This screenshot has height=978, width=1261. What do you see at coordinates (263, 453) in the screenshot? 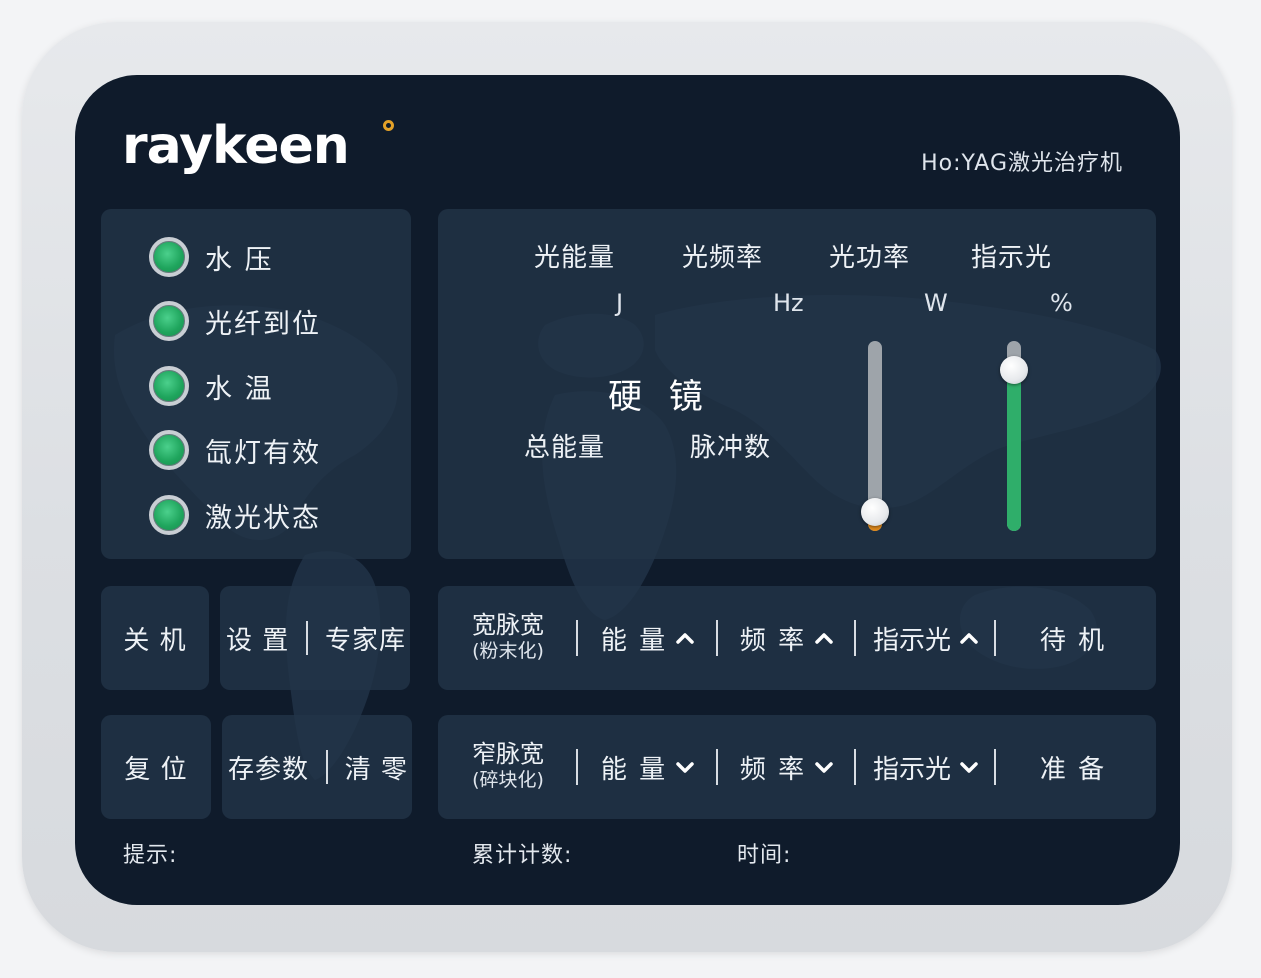
I see `status-label: 氙灯有效` at bounding box center [263, 453].